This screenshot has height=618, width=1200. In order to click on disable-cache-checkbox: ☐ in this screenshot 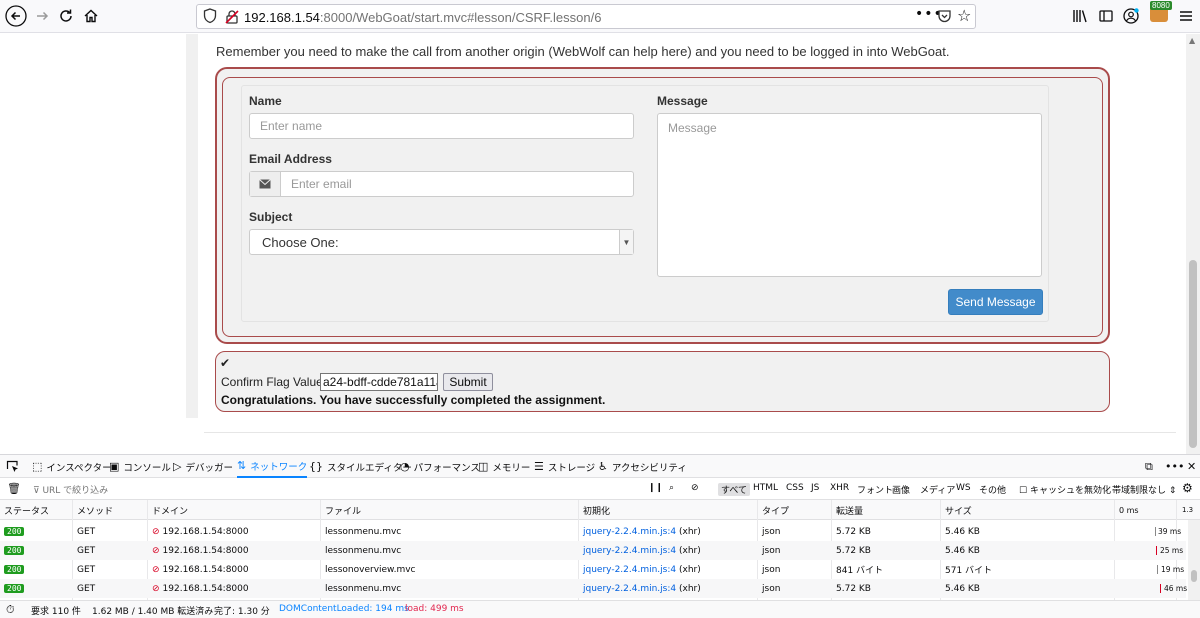, I will do `click(1023, 491)`.